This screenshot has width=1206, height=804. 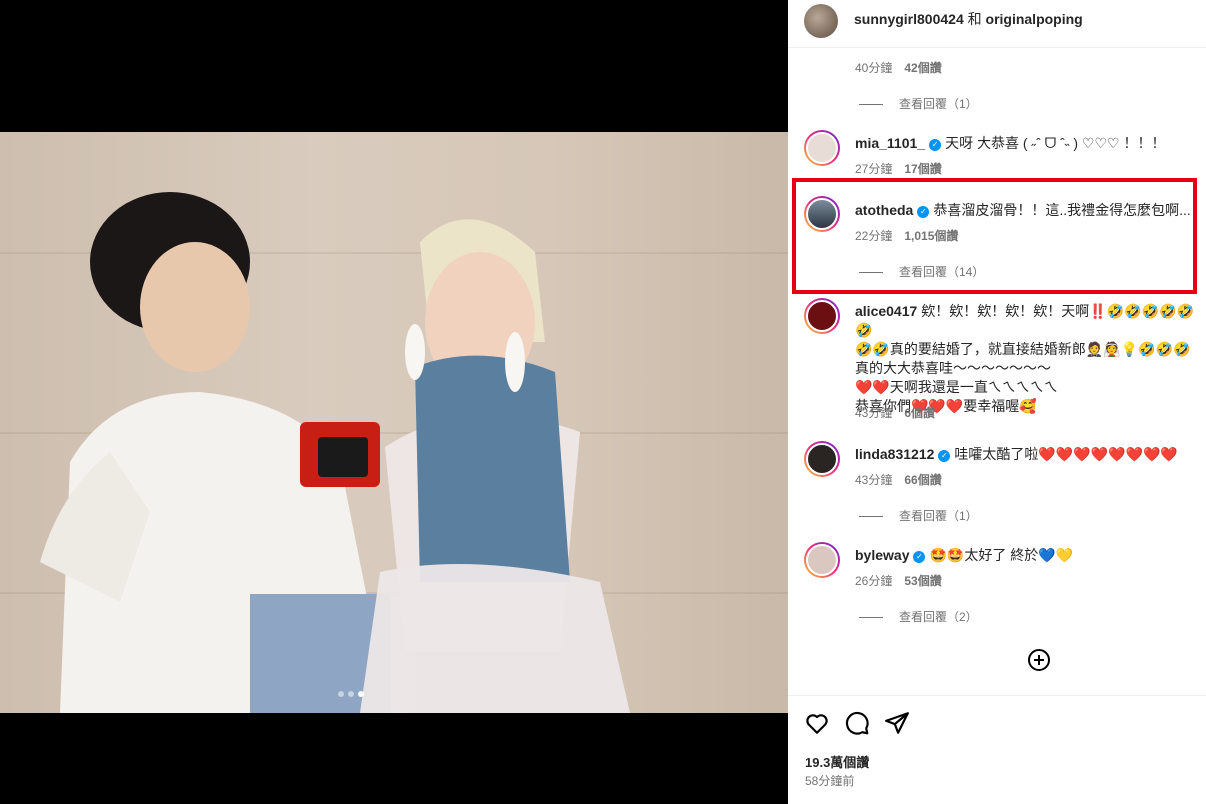 I want to click on comment-username: alice0417, so click(x=886, y=311).